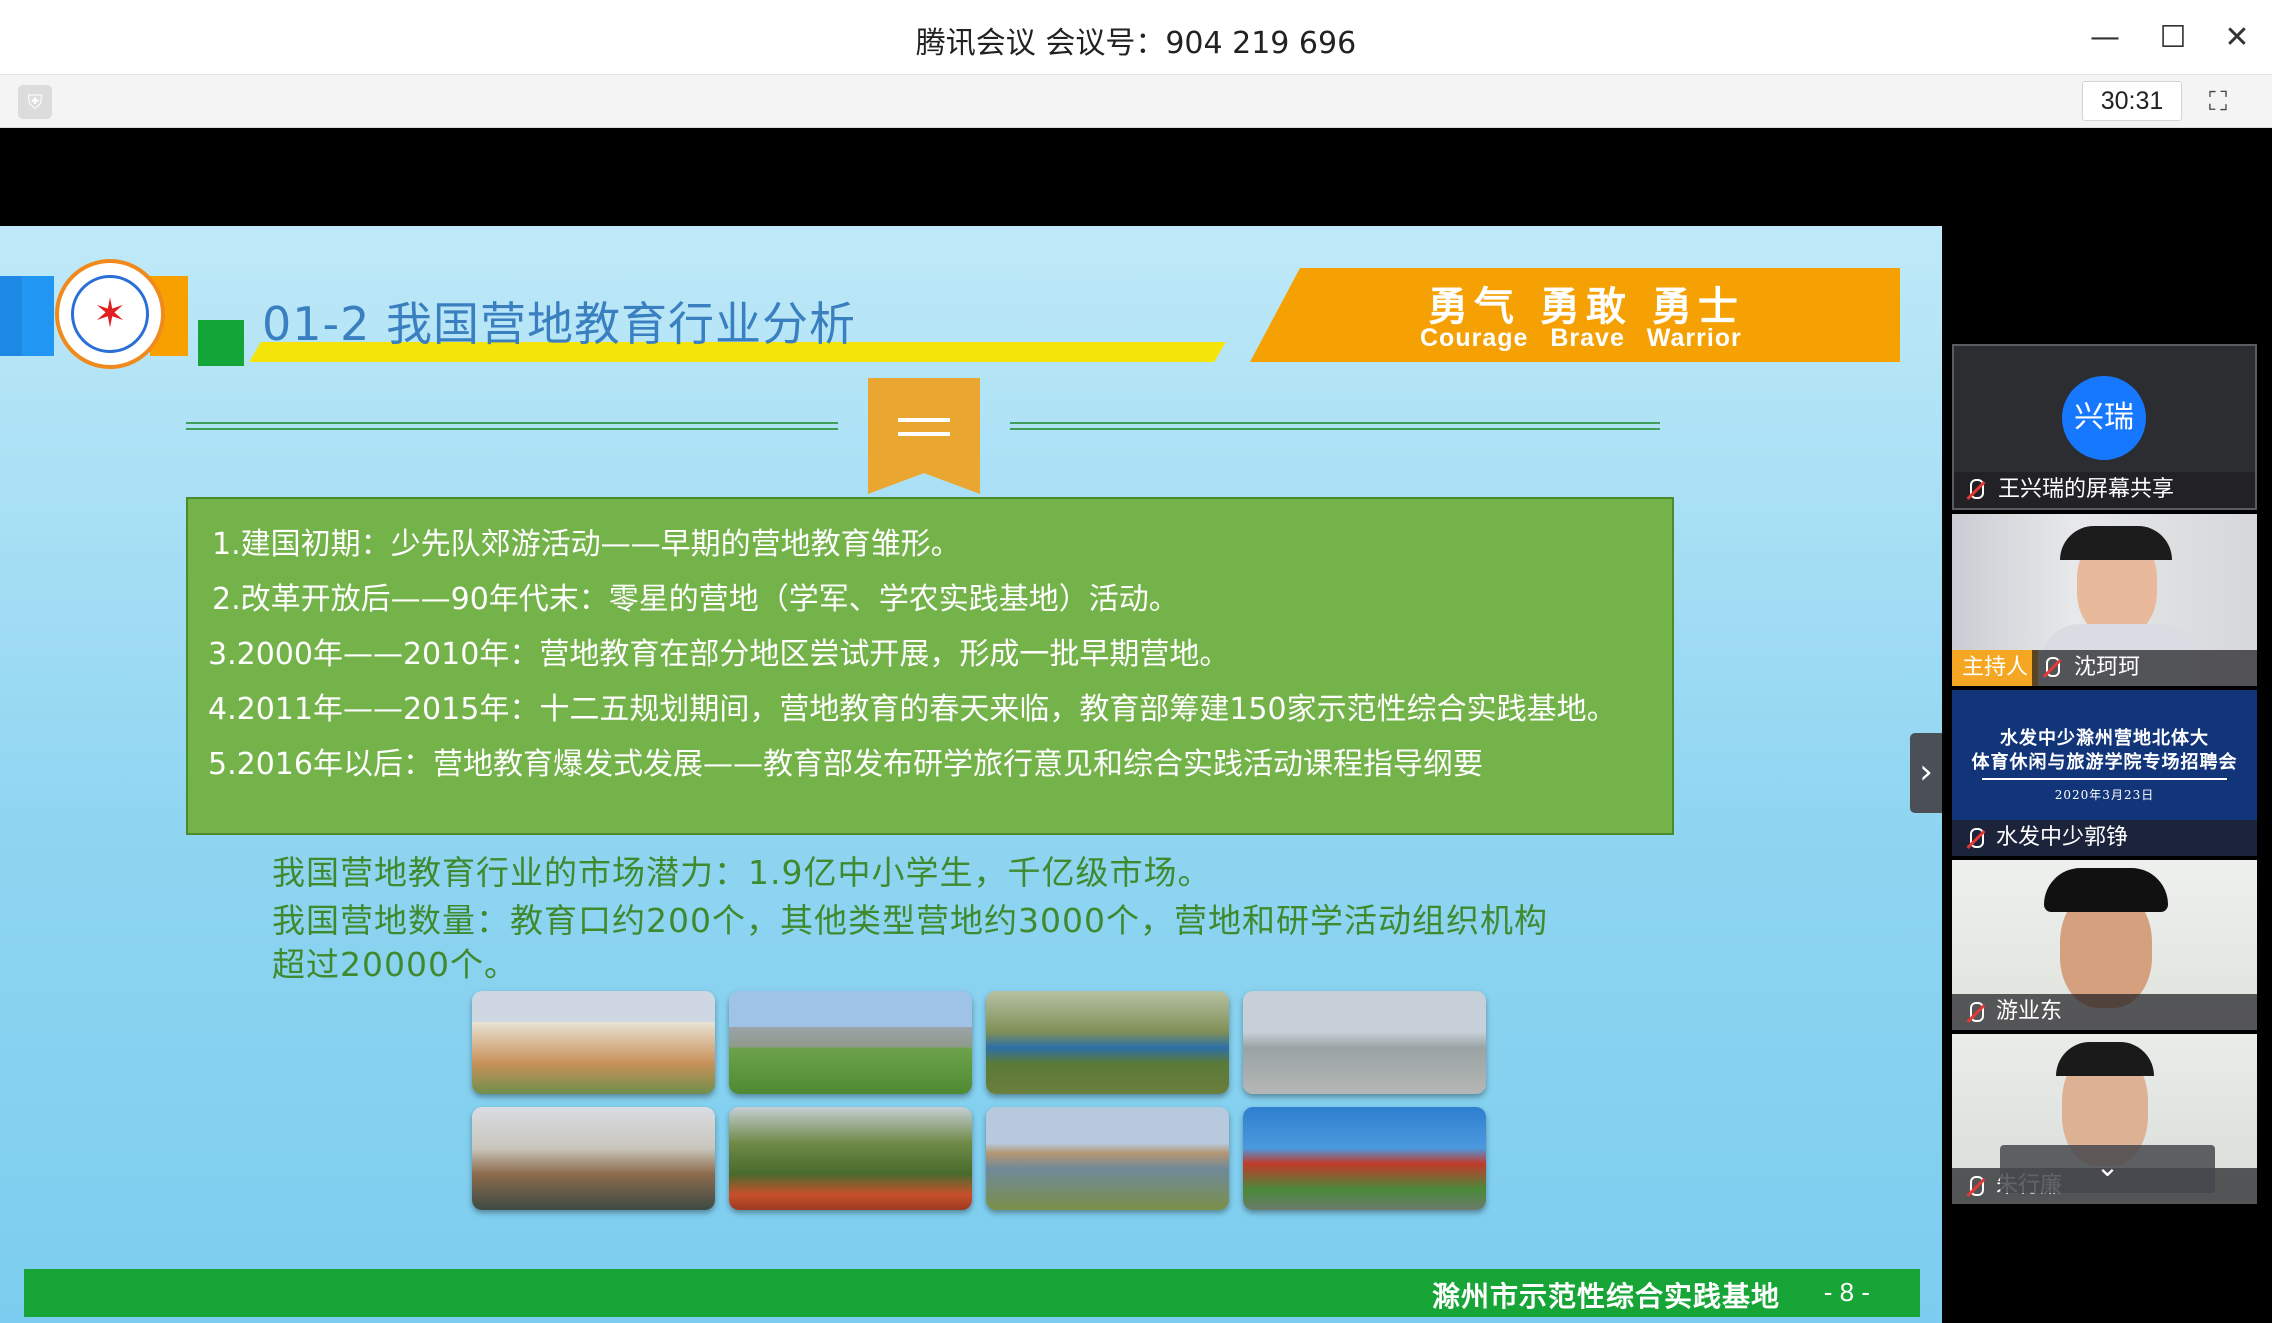 Image resolution: width=2272 pixels, height=1323 pixels. Describe the element at coordinates (395, 964) in the screenshot. I see `market-note: 超过20000个。` at that location.